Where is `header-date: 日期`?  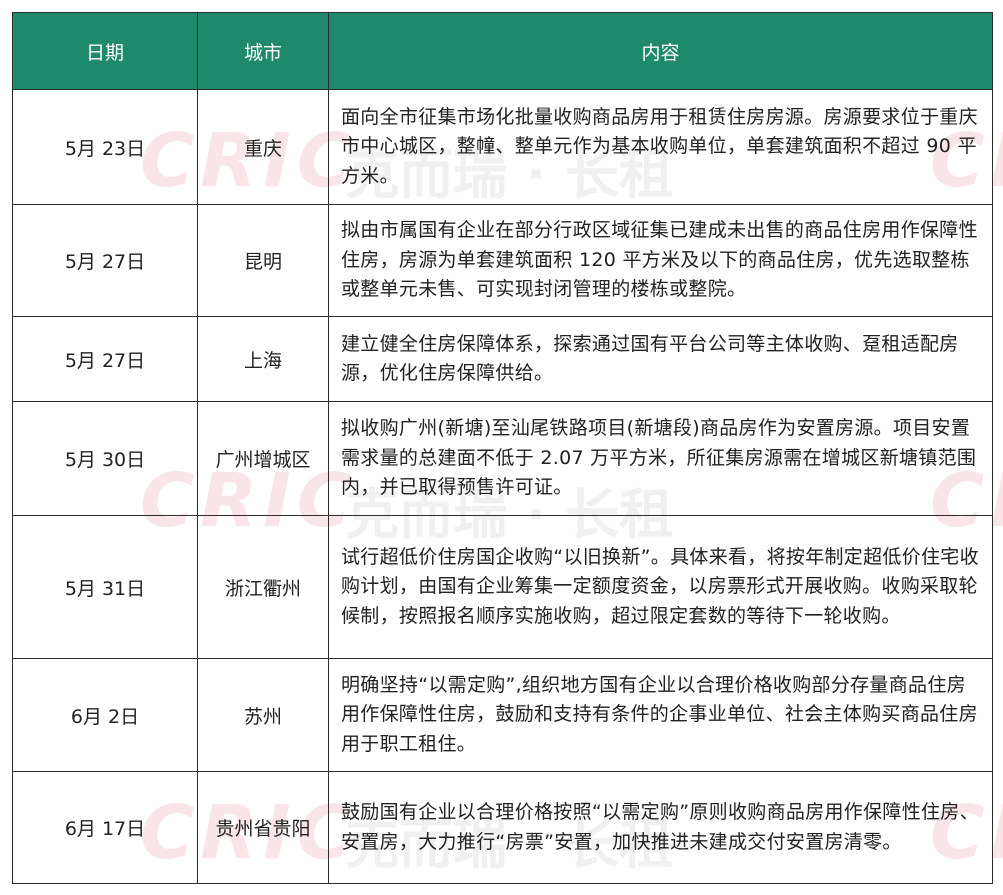 header-date: 日期 is located at coordinates (105, 51).